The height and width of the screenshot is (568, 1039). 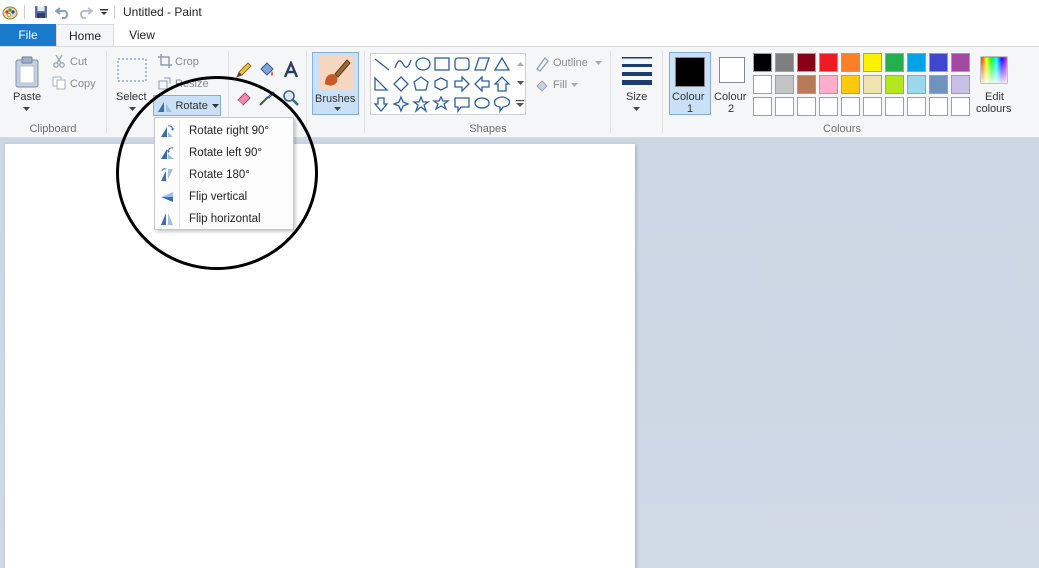 What do you see at coordinates (63, 12) in the screenshot?
I see `undo-icon` at bounding box center [63, 12].